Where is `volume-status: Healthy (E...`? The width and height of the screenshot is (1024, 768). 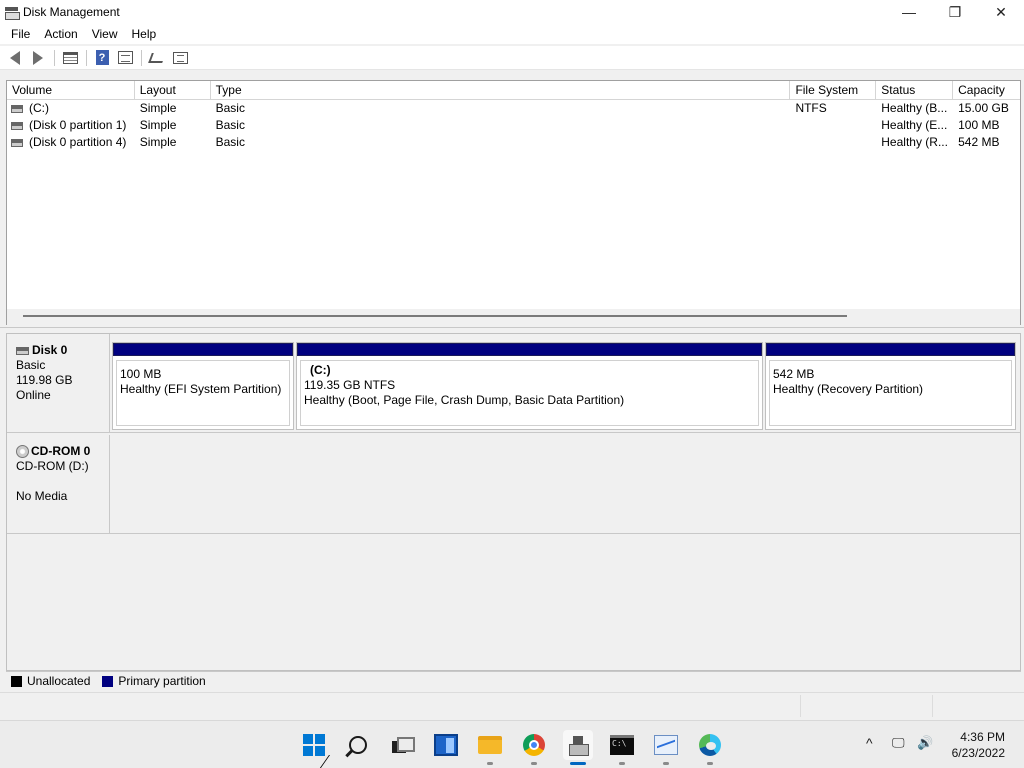
volume-status: Healthy (E... is located at coordinates (914, 125).